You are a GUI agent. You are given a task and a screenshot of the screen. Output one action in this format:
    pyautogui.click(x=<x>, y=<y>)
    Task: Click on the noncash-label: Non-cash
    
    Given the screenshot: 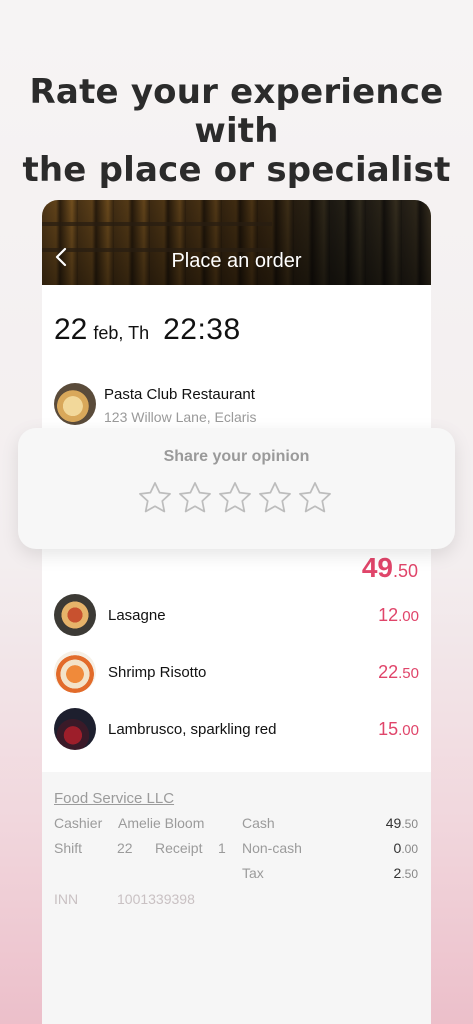 What is the action you would take?
    pyautogui.click(x=272, y=848)
    